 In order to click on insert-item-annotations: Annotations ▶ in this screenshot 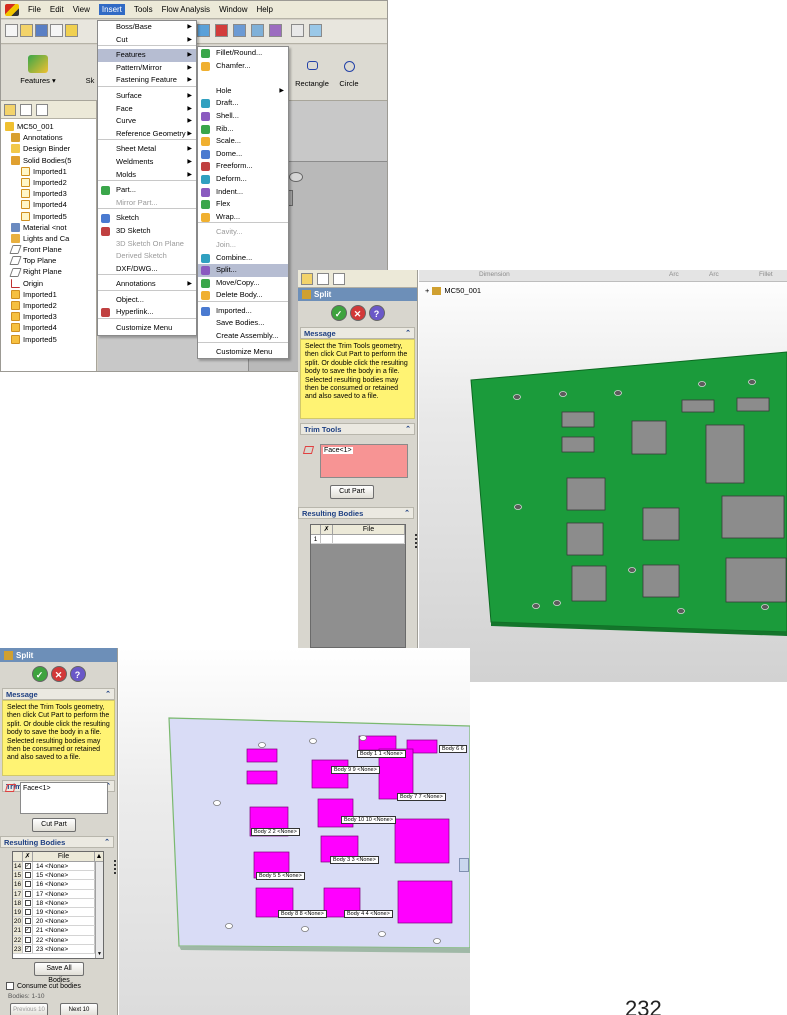, I will do `click(147, 284)`.